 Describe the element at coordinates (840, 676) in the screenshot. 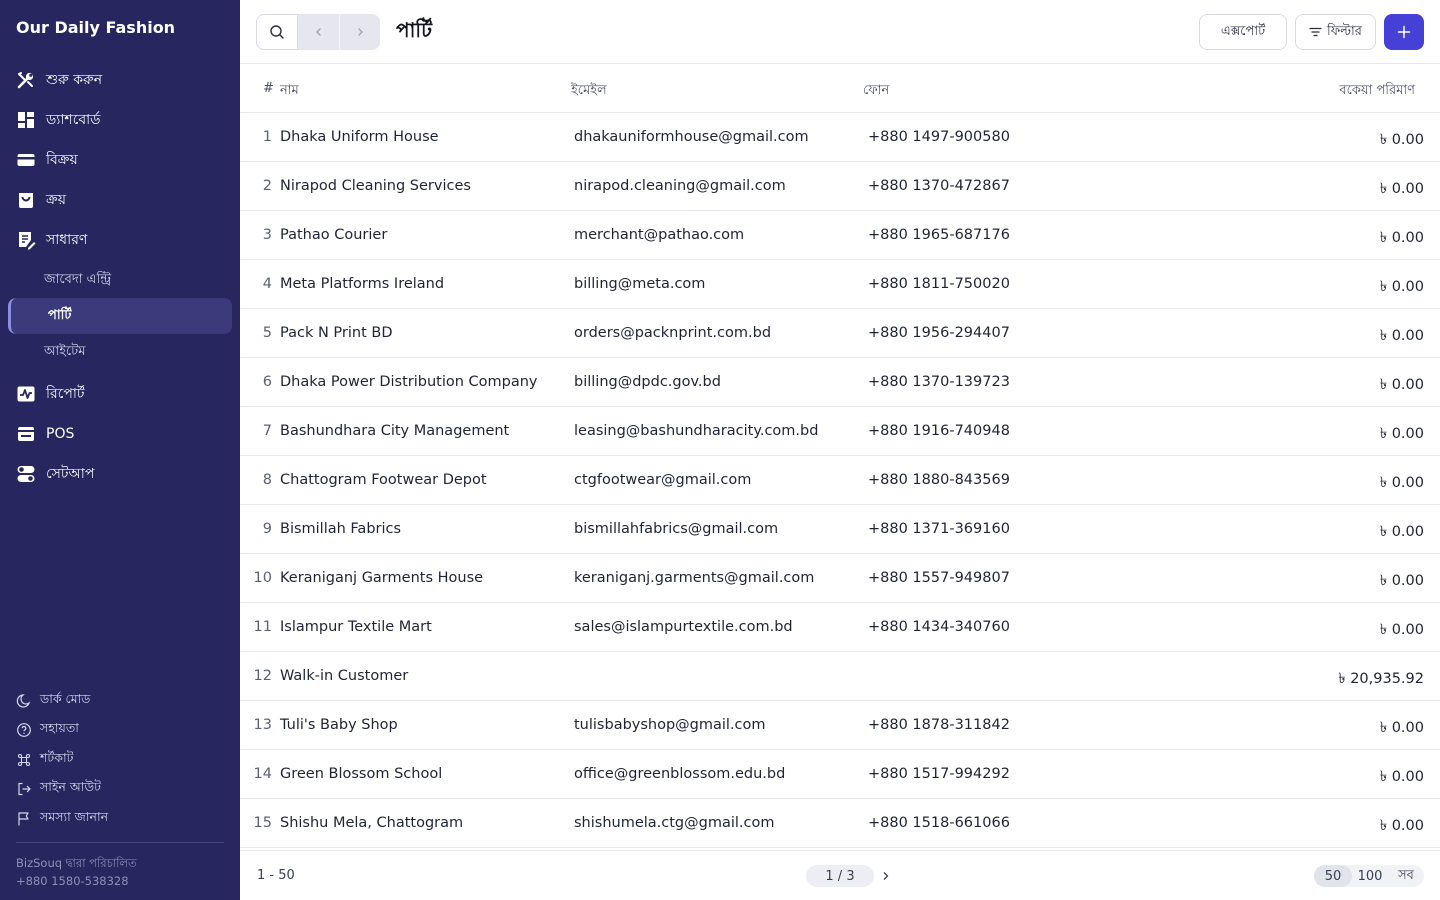

I see `table-row: 12 Walk-in Customer ৳ 20,935.92` at that location.